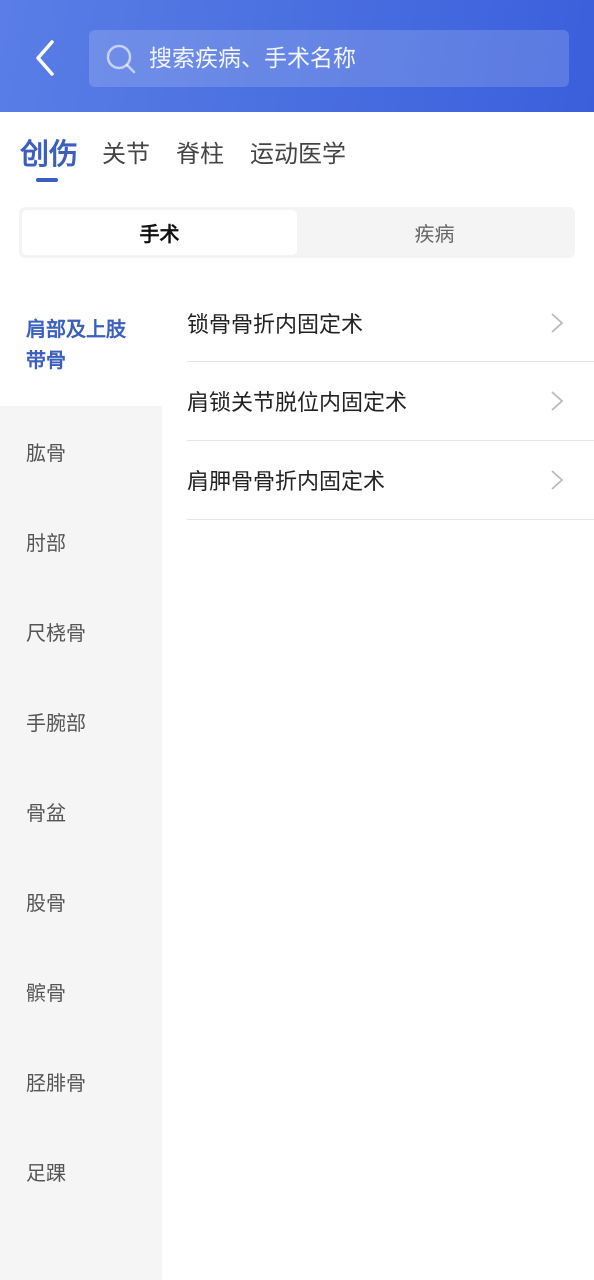 This screenshot has height=1280, width=594. I want to click on sidebar-item-tibia-fibula: 胫腓骨, so click(81, 1081).